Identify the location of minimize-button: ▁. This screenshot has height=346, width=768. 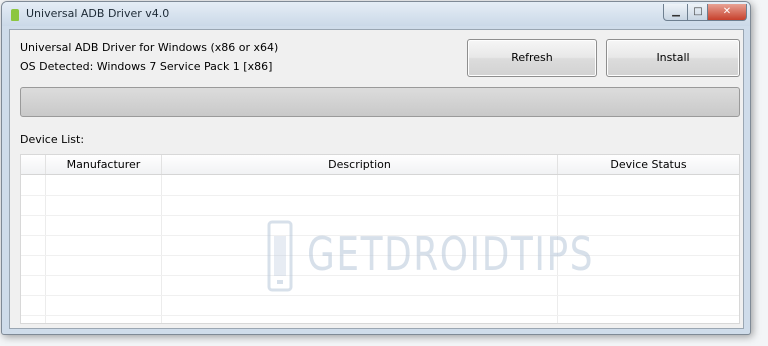
(676, 12).